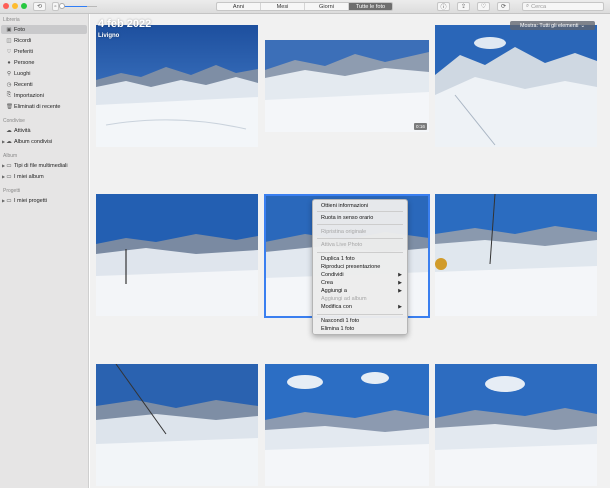  Describe the element at coordinates (44, 95) in the screenshot. I see `sidebar-item-importazioni: ⎘ Importazioni` at that location.